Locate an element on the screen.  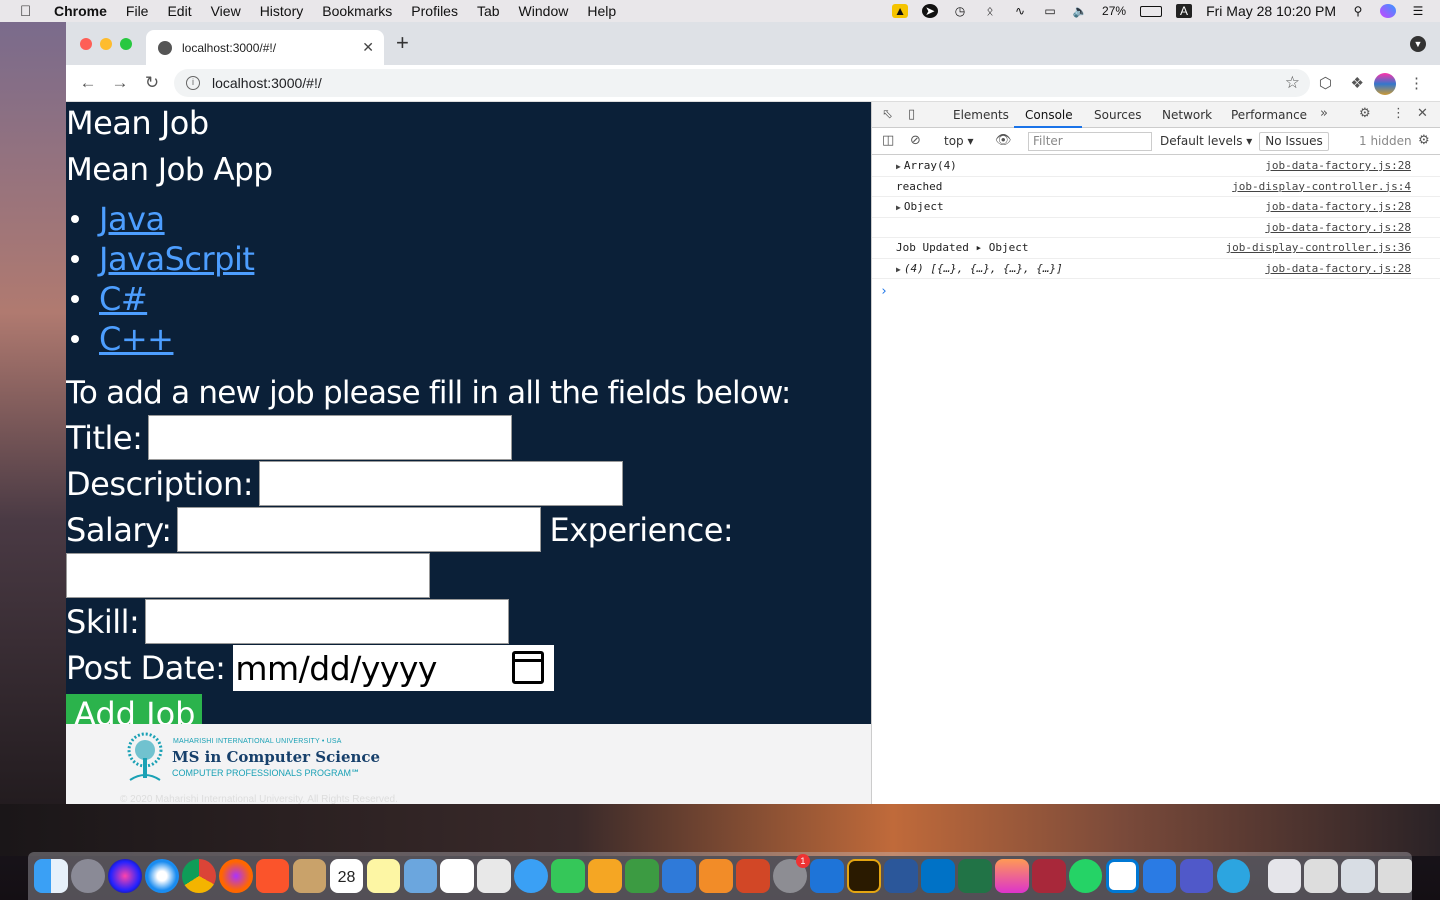
bookmark-star-icon: ☆ is located at coordinates (1292, 83).